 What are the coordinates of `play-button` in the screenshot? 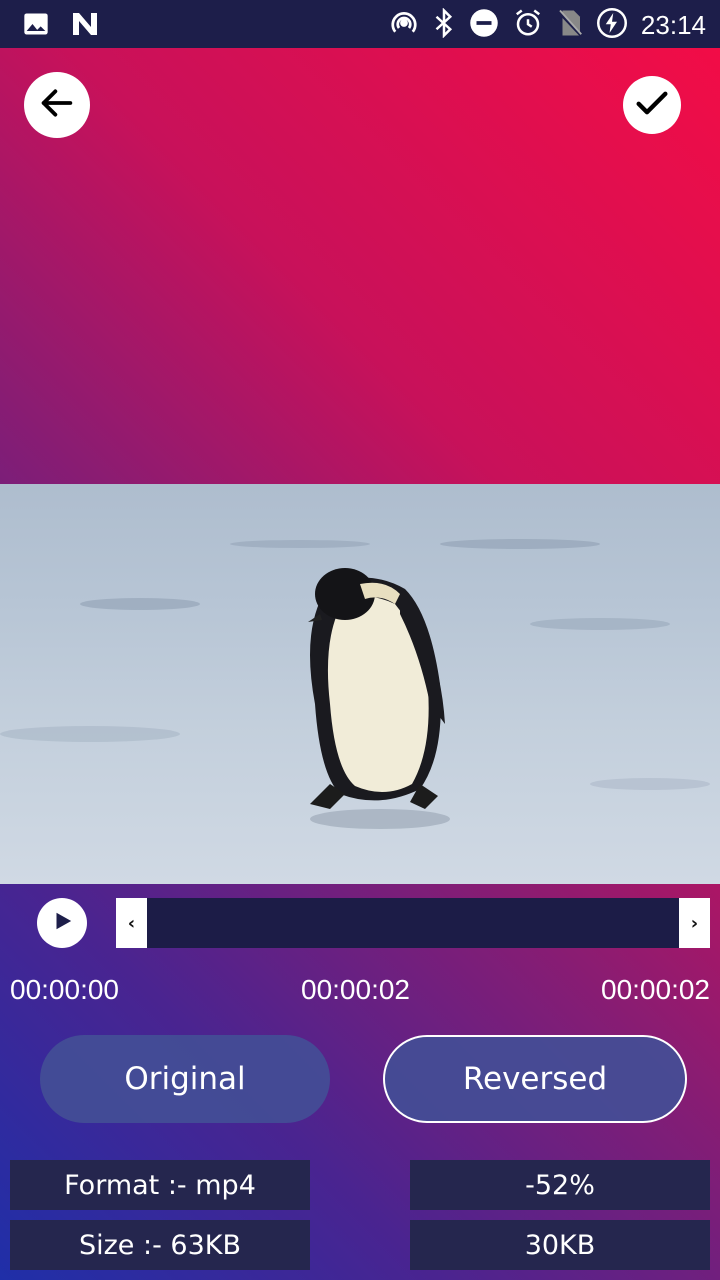 It's located at (62, 923).